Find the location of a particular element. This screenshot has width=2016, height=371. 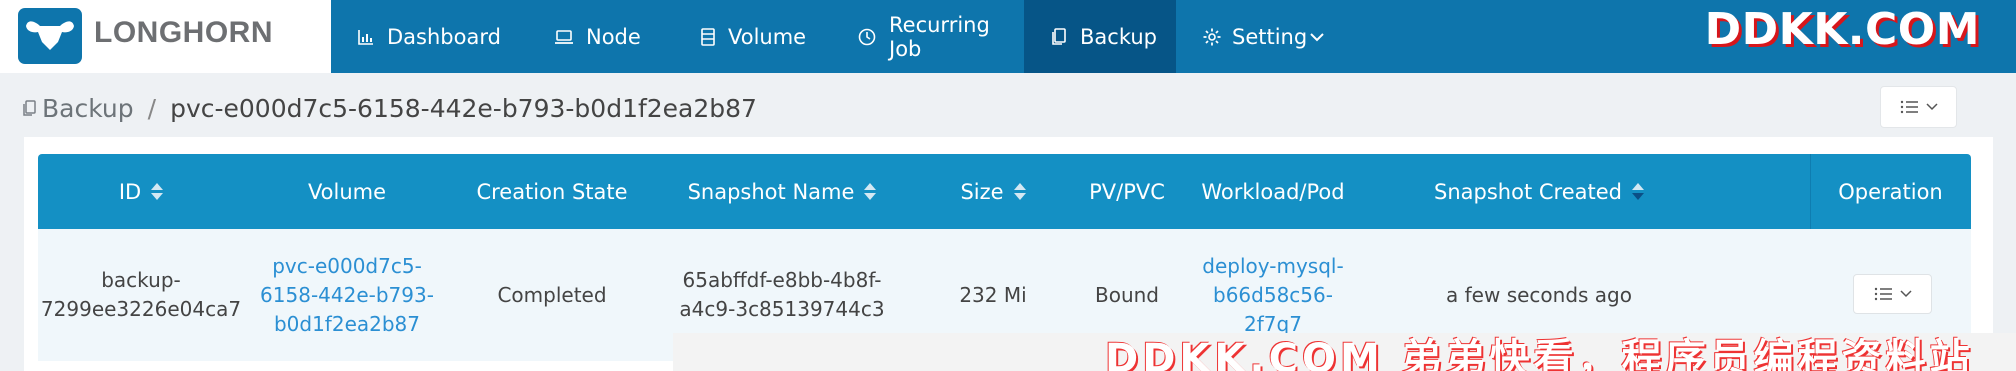

row-operation-button is located at coordinates (1892, 294).